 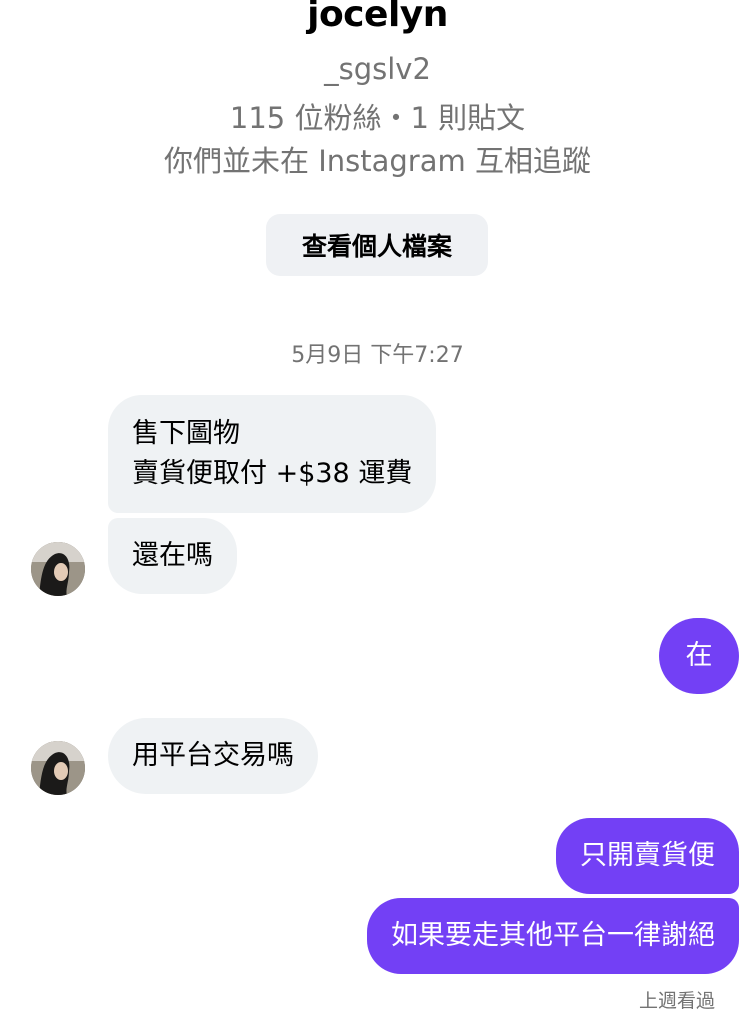 I want to click on outgoing-message: 如果要走其他平台一律謝絕, so click(x=553, y=936).